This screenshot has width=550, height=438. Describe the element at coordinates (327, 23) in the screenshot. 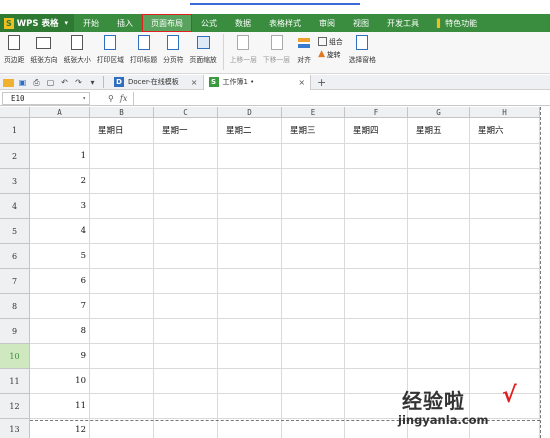

I see `tab-review: 审阅` at that location.